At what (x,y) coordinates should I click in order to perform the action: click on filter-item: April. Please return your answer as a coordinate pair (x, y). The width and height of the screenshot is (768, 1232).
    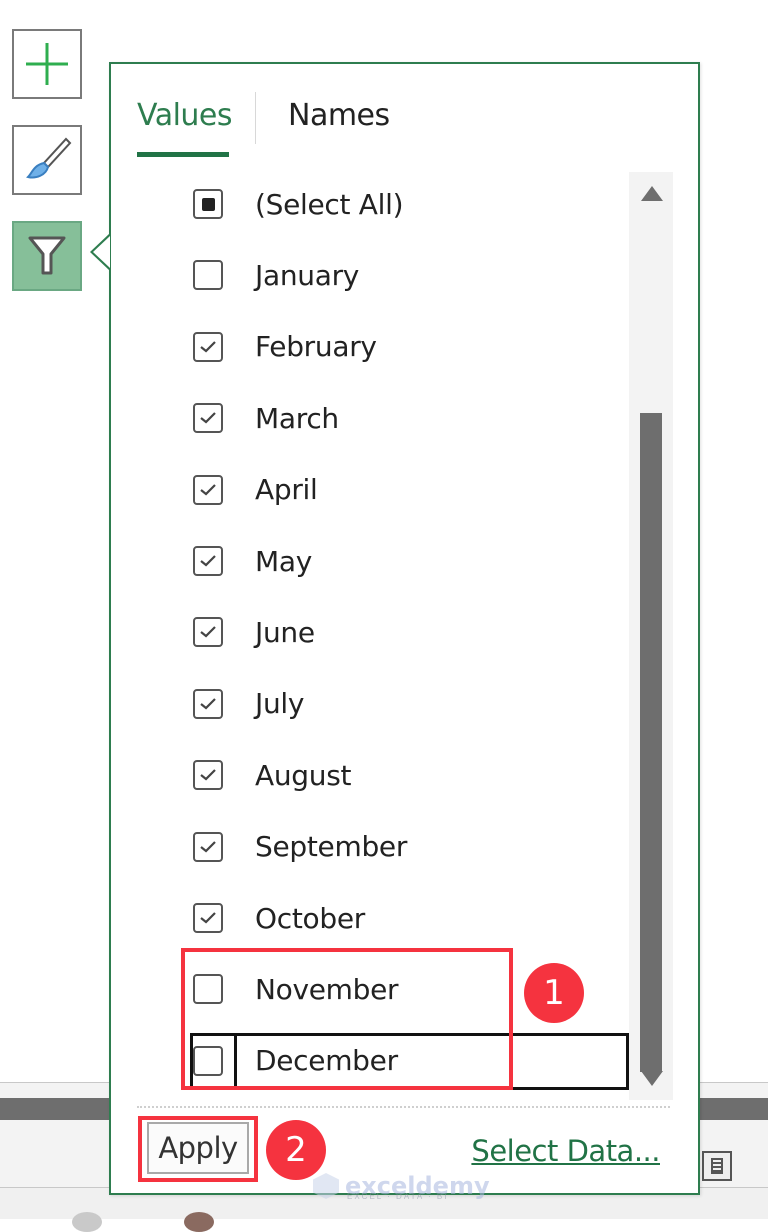
    Looking at the image, I should click on (255, 490).